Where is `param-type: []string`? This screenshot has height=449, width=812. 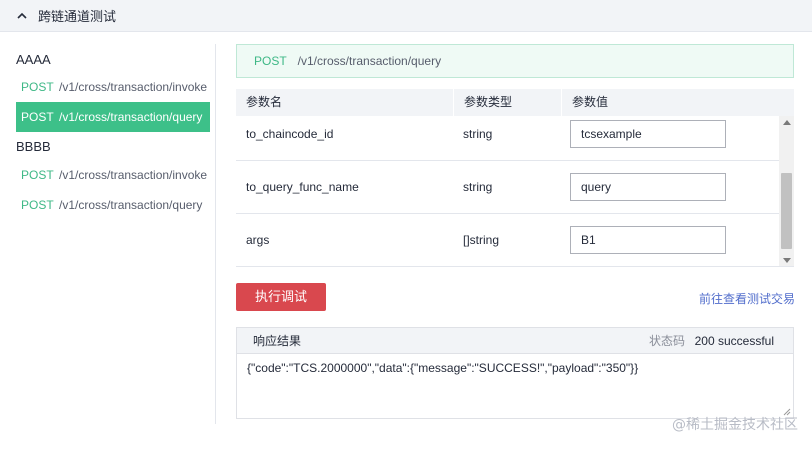
param-type: []string is located at coordinates (481, 240).